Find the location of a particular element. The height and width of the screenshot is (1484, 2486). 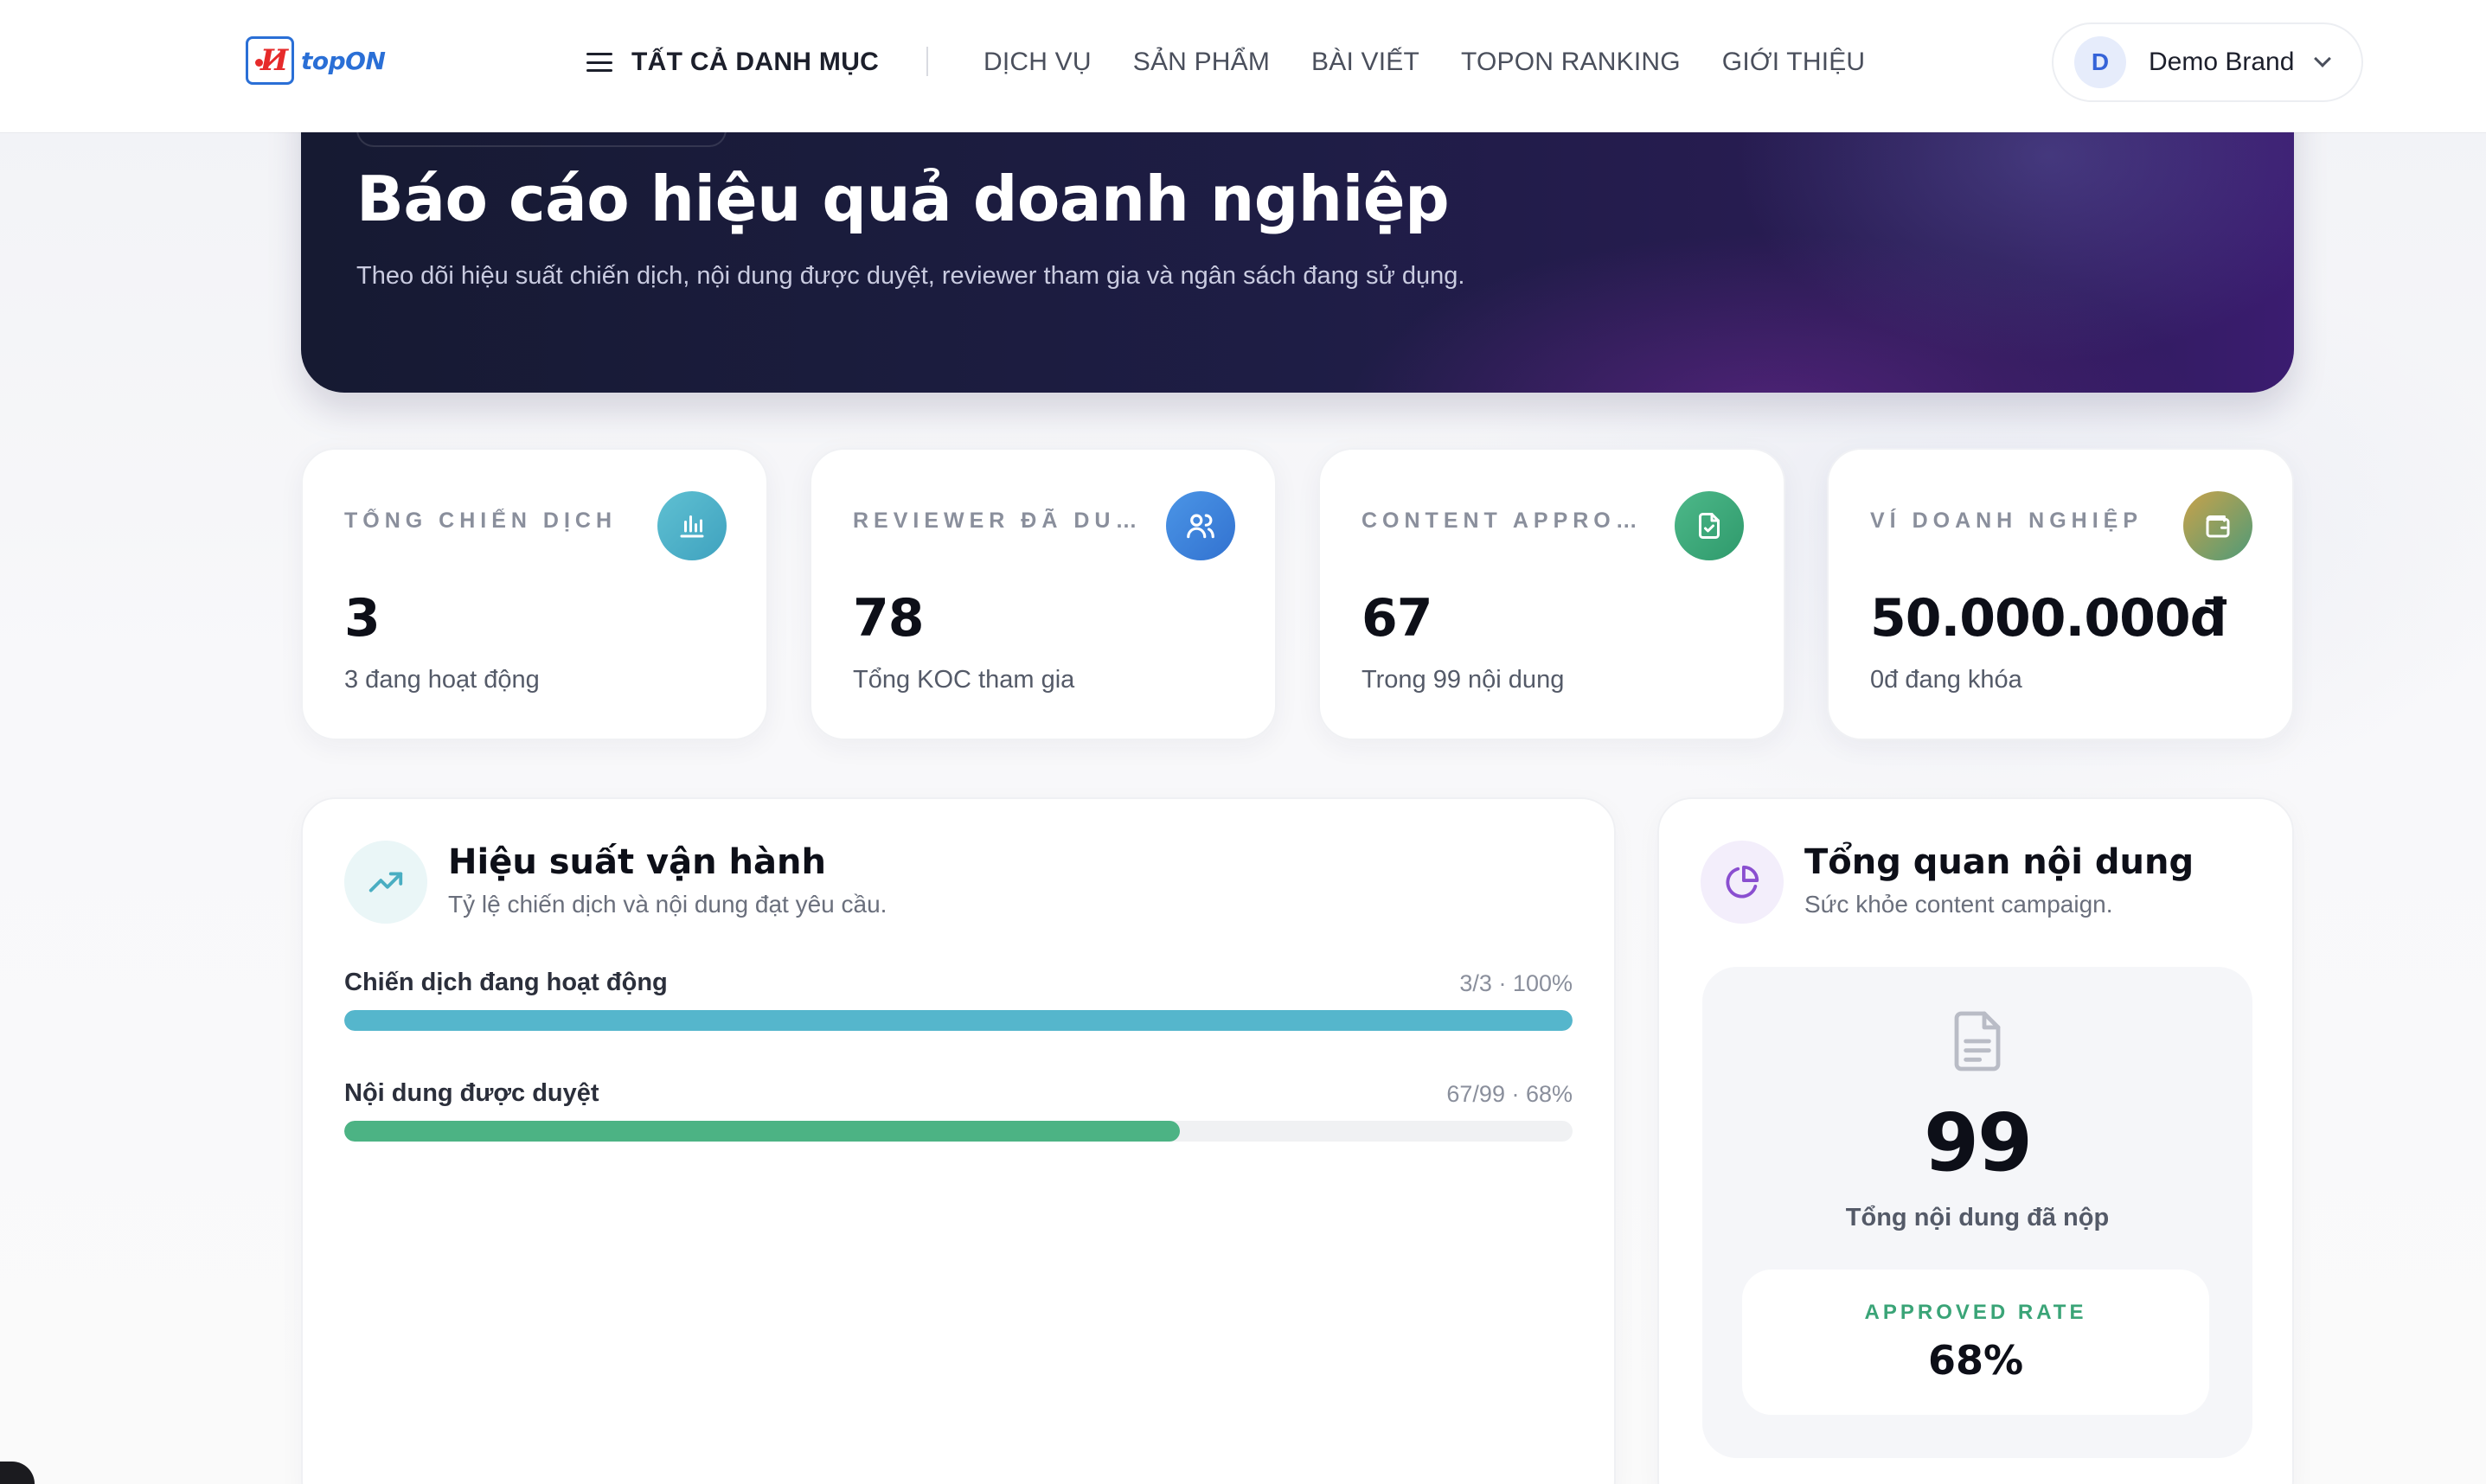

document-icon is located at coordinates (1977, 1043).